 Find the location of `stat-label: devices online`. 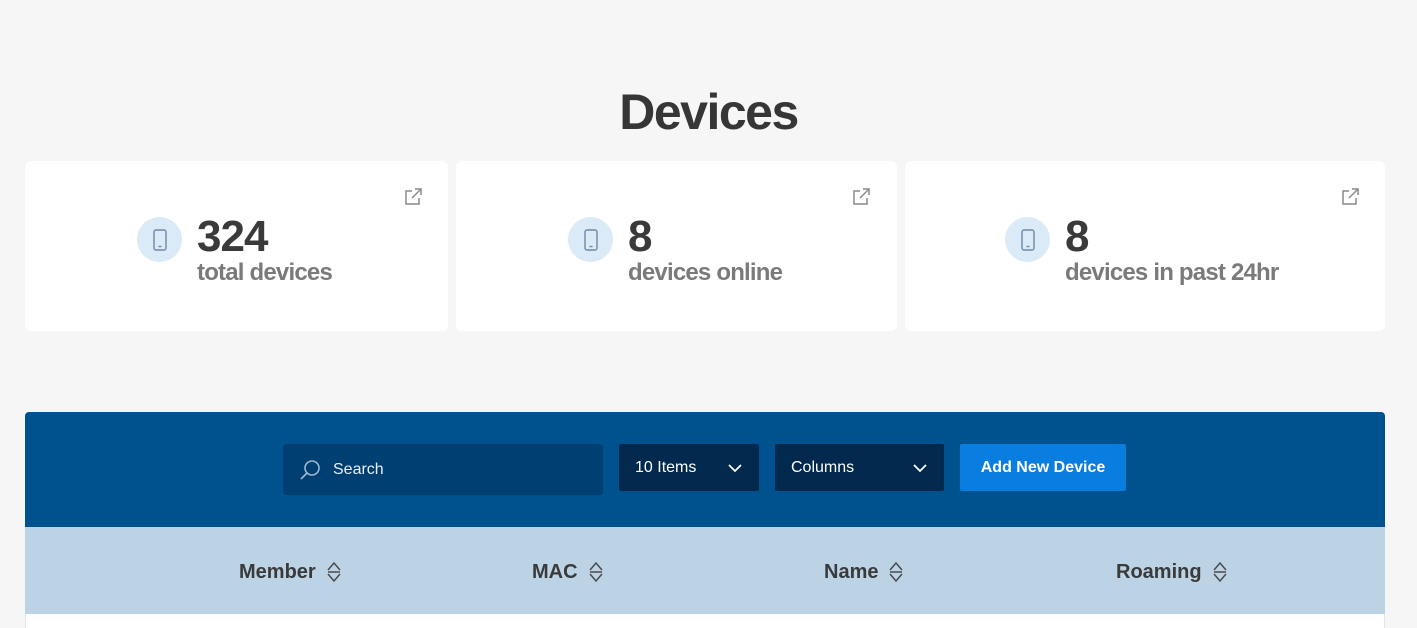

stat-label: devices online is located at coordinates (705, 272).